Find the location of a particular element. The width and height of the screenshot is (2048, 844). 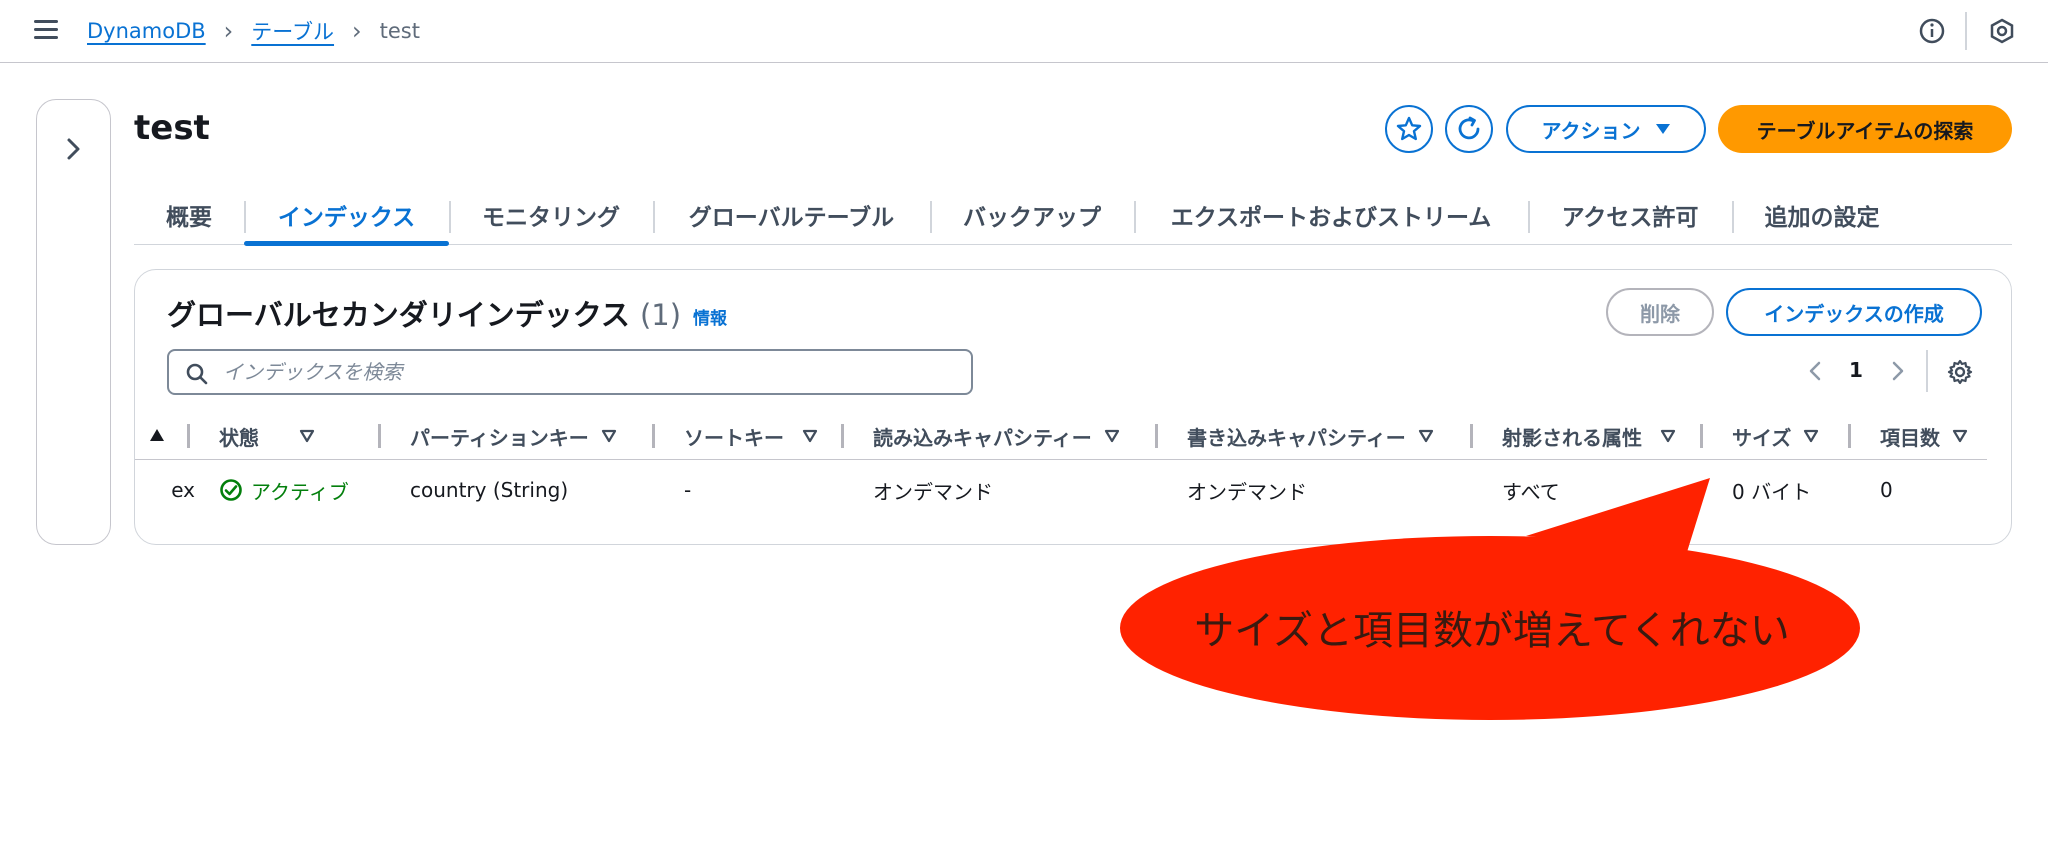

menu-icon is located at coordinates (46, 30).